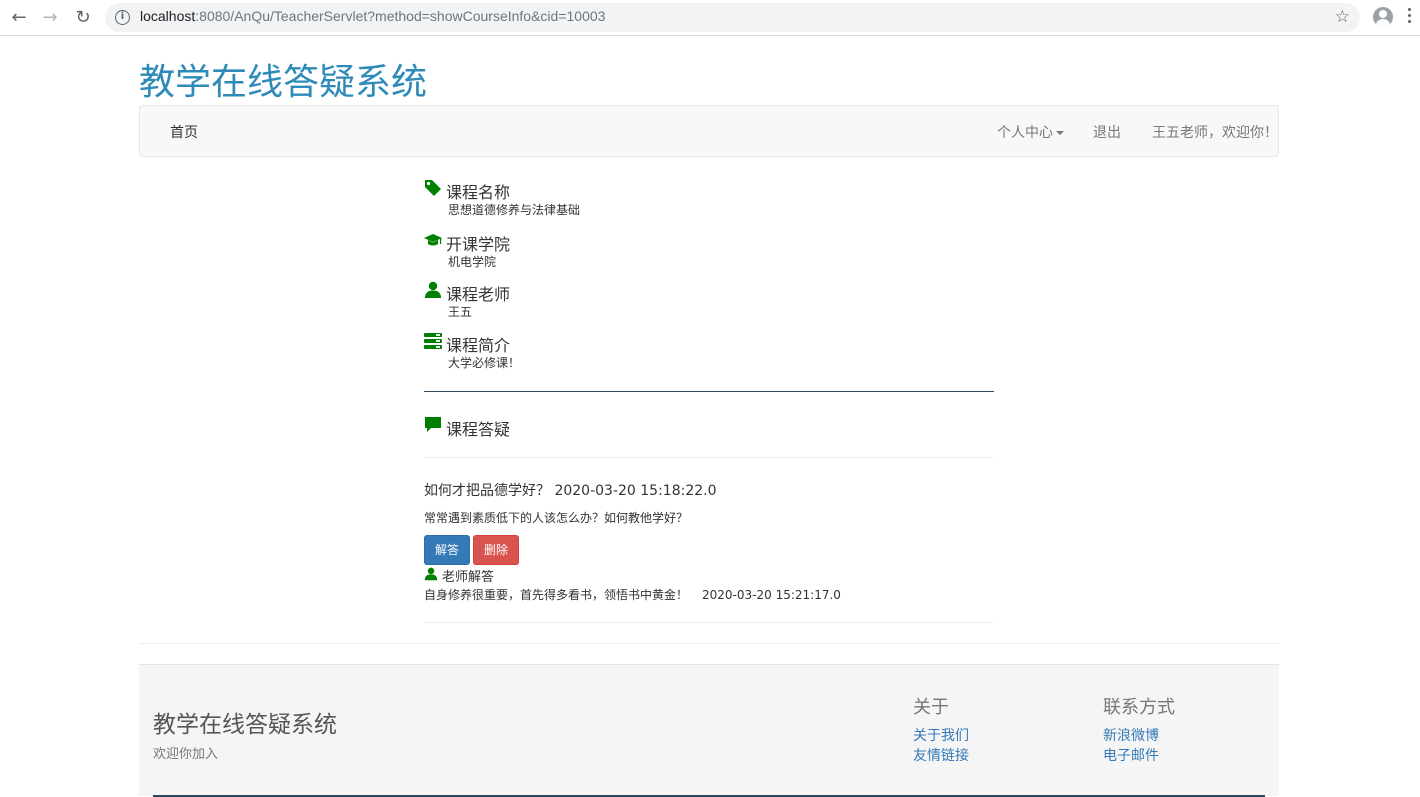  What do you see at coordinates (283, 82) in the screenshot?
I see `site-title: 教学在线答疑系统` at bounding box center [283, 82].